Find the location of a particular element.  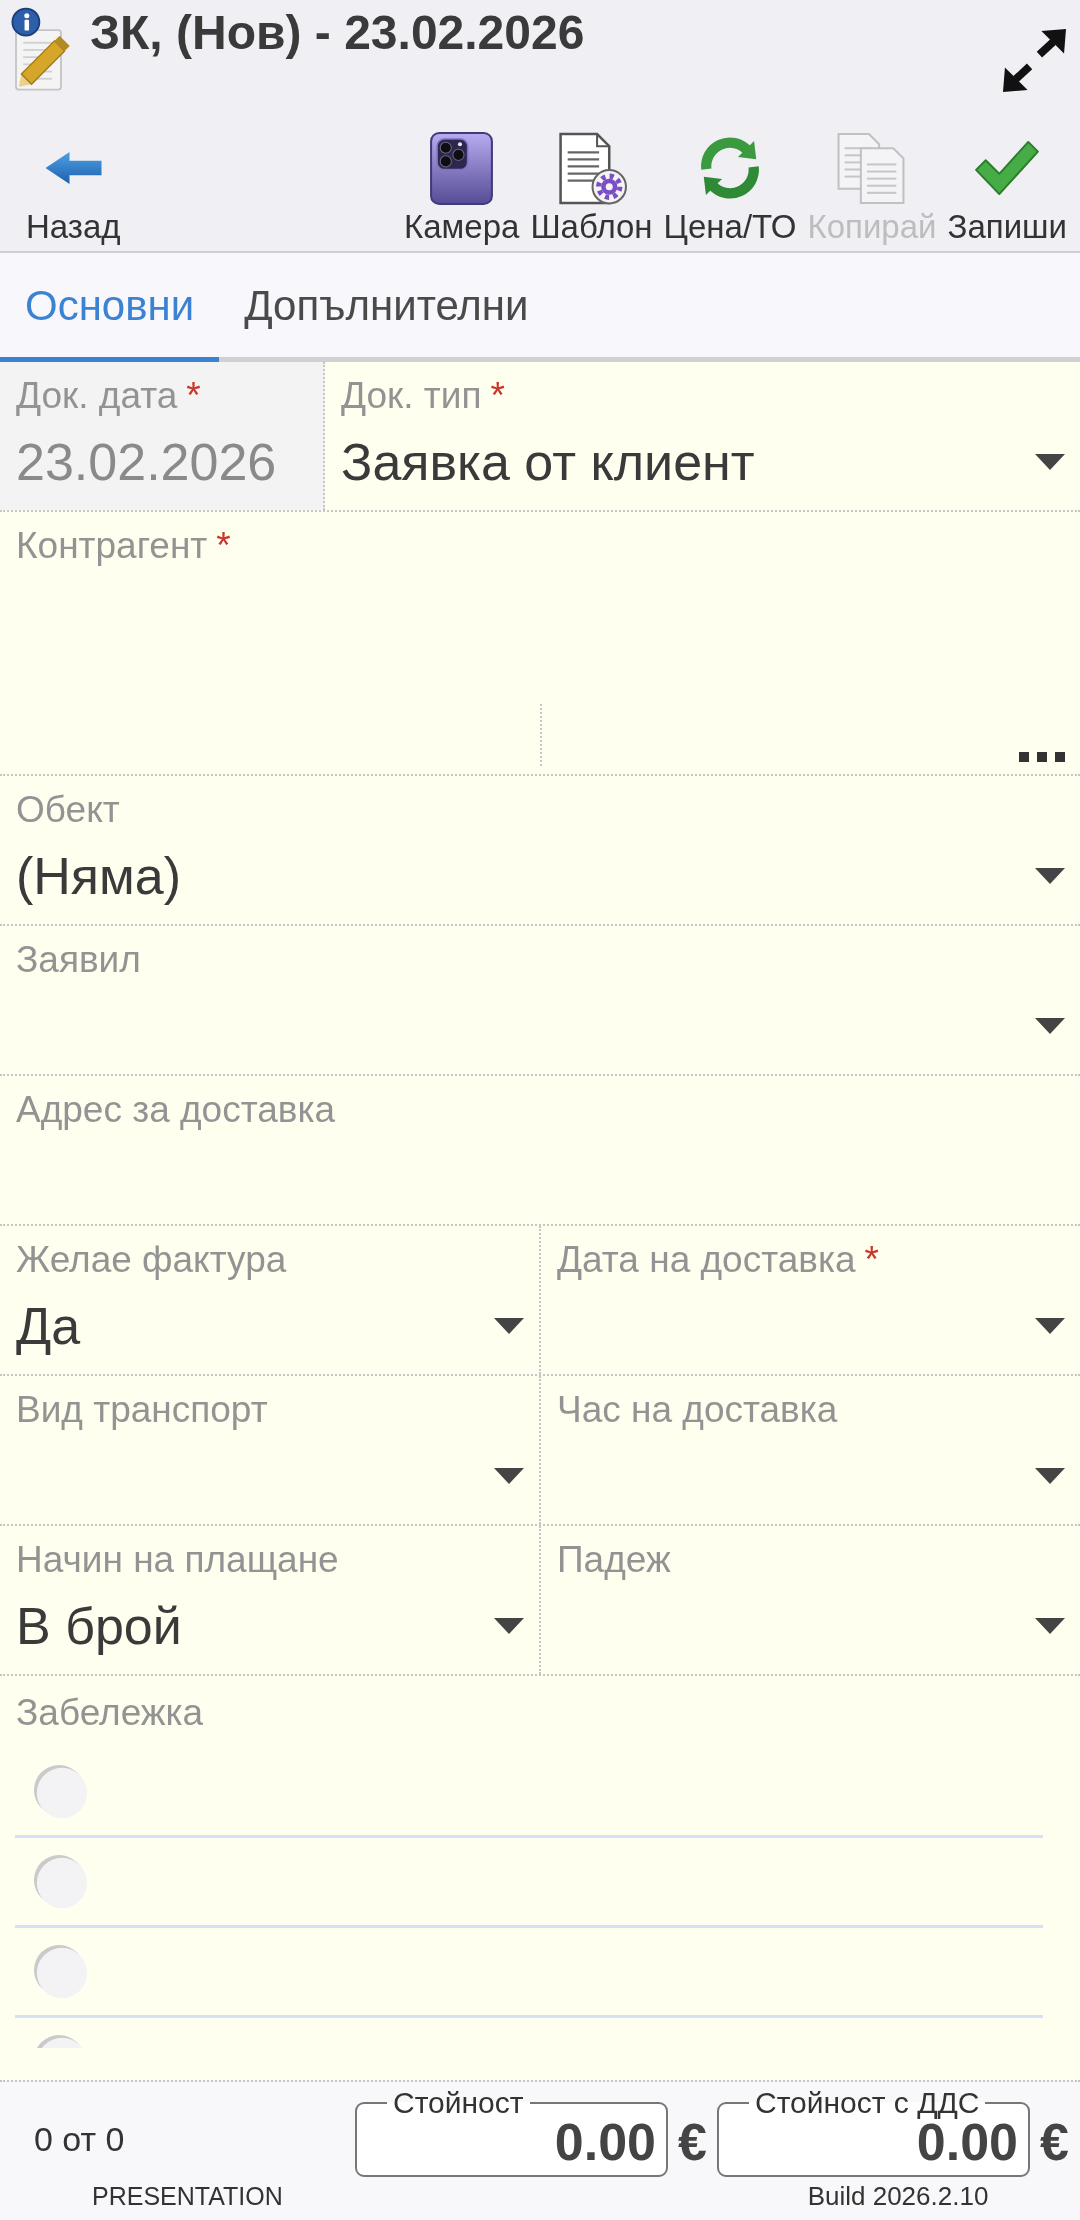

amount-label: Стойност is located at coordinates (458, 2103).